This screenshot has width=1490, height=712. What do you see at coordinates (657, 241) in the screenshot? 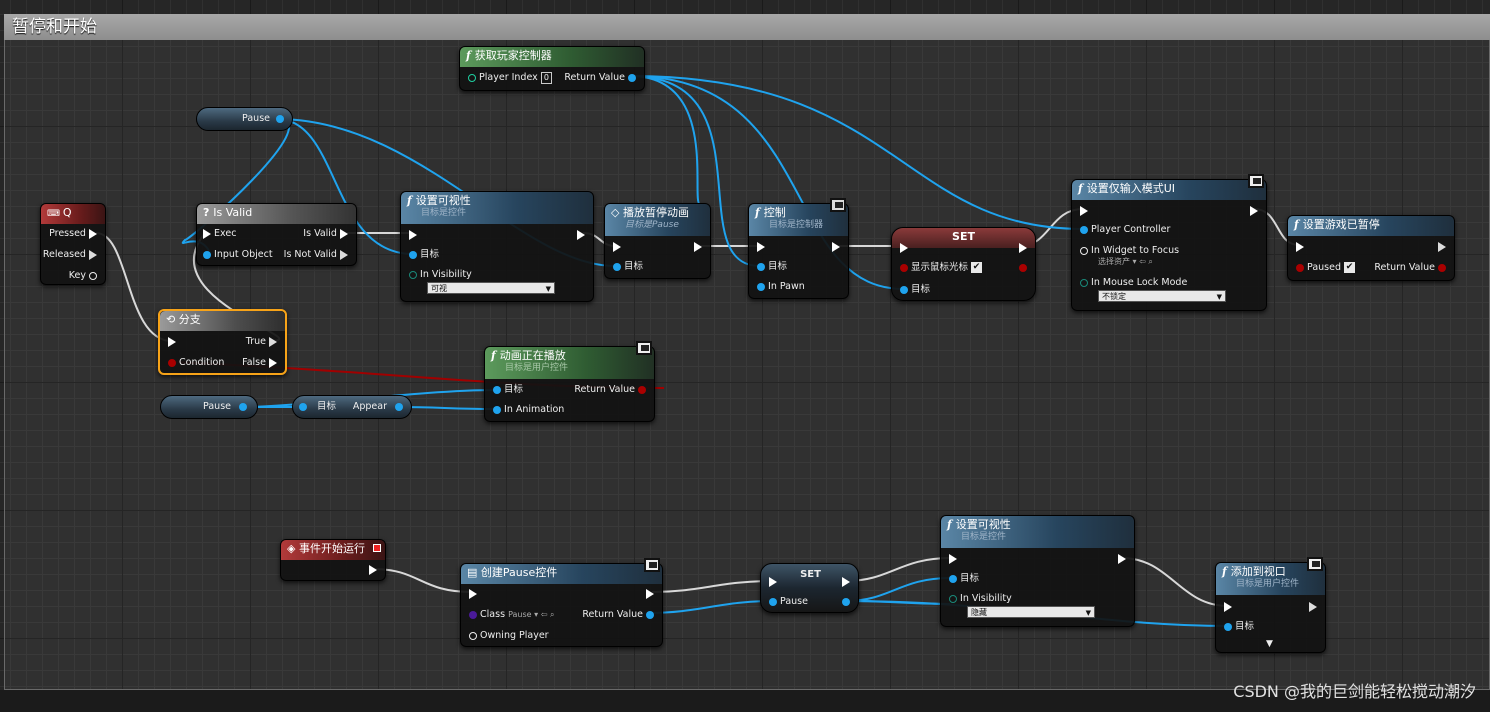
I see `play-pause-animation-node: ◇ 播放暂停动画 目标是Pause 目标` at bounding box center [657, 241].